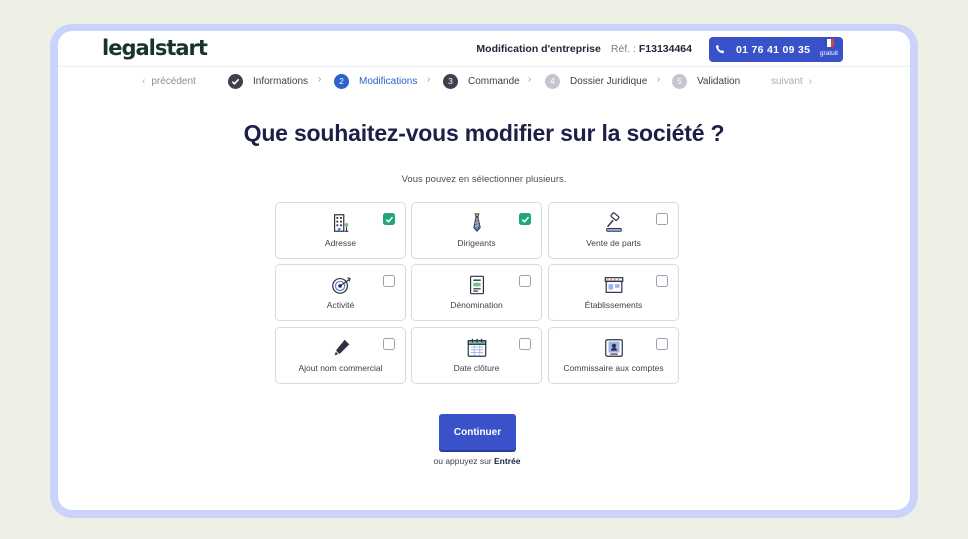 The width and height of the screenshot is (968, 539). What do you see at coordinates (614, 348) in the screenshot?
I see `id-card-icon` at bounding box center [614, 348].